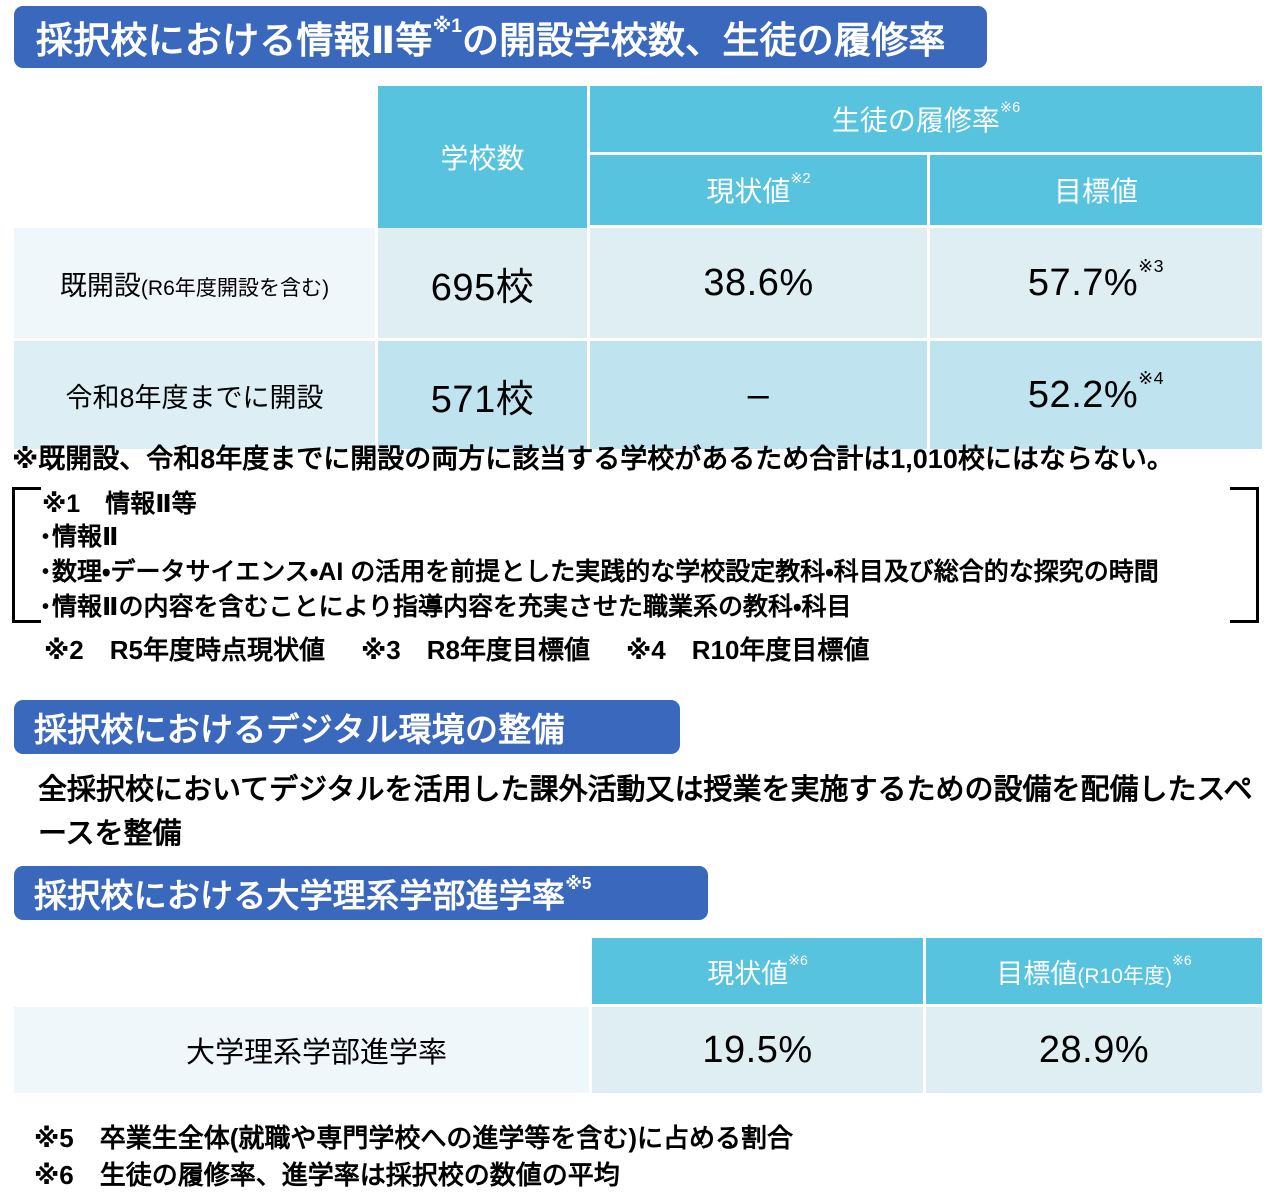 The height and width of the screenshot is (1194, 1277). Describe the element at coordinates (1083, 394) in the screenshot. I see `cell-target-by-r8-value: 52.2%` at that location.